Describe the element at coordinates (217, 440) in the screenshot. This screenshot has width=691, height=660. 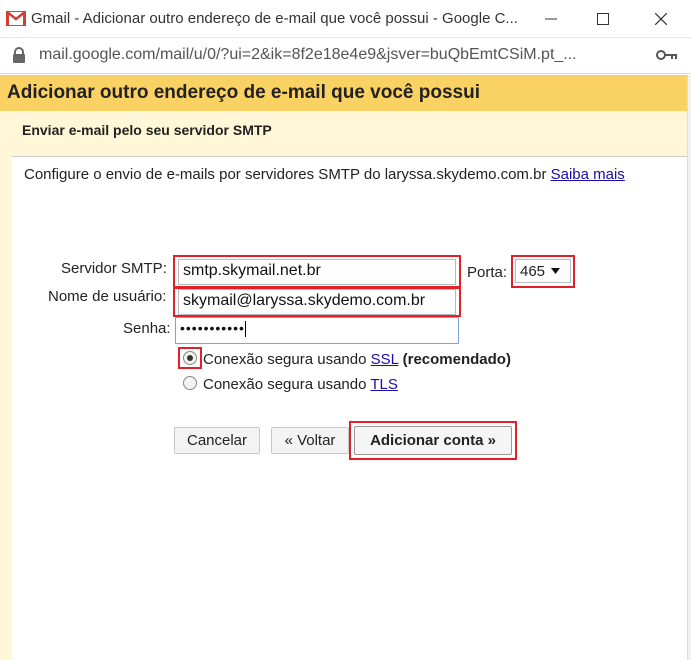
I see `cancel-button: Cancelar` at that location.